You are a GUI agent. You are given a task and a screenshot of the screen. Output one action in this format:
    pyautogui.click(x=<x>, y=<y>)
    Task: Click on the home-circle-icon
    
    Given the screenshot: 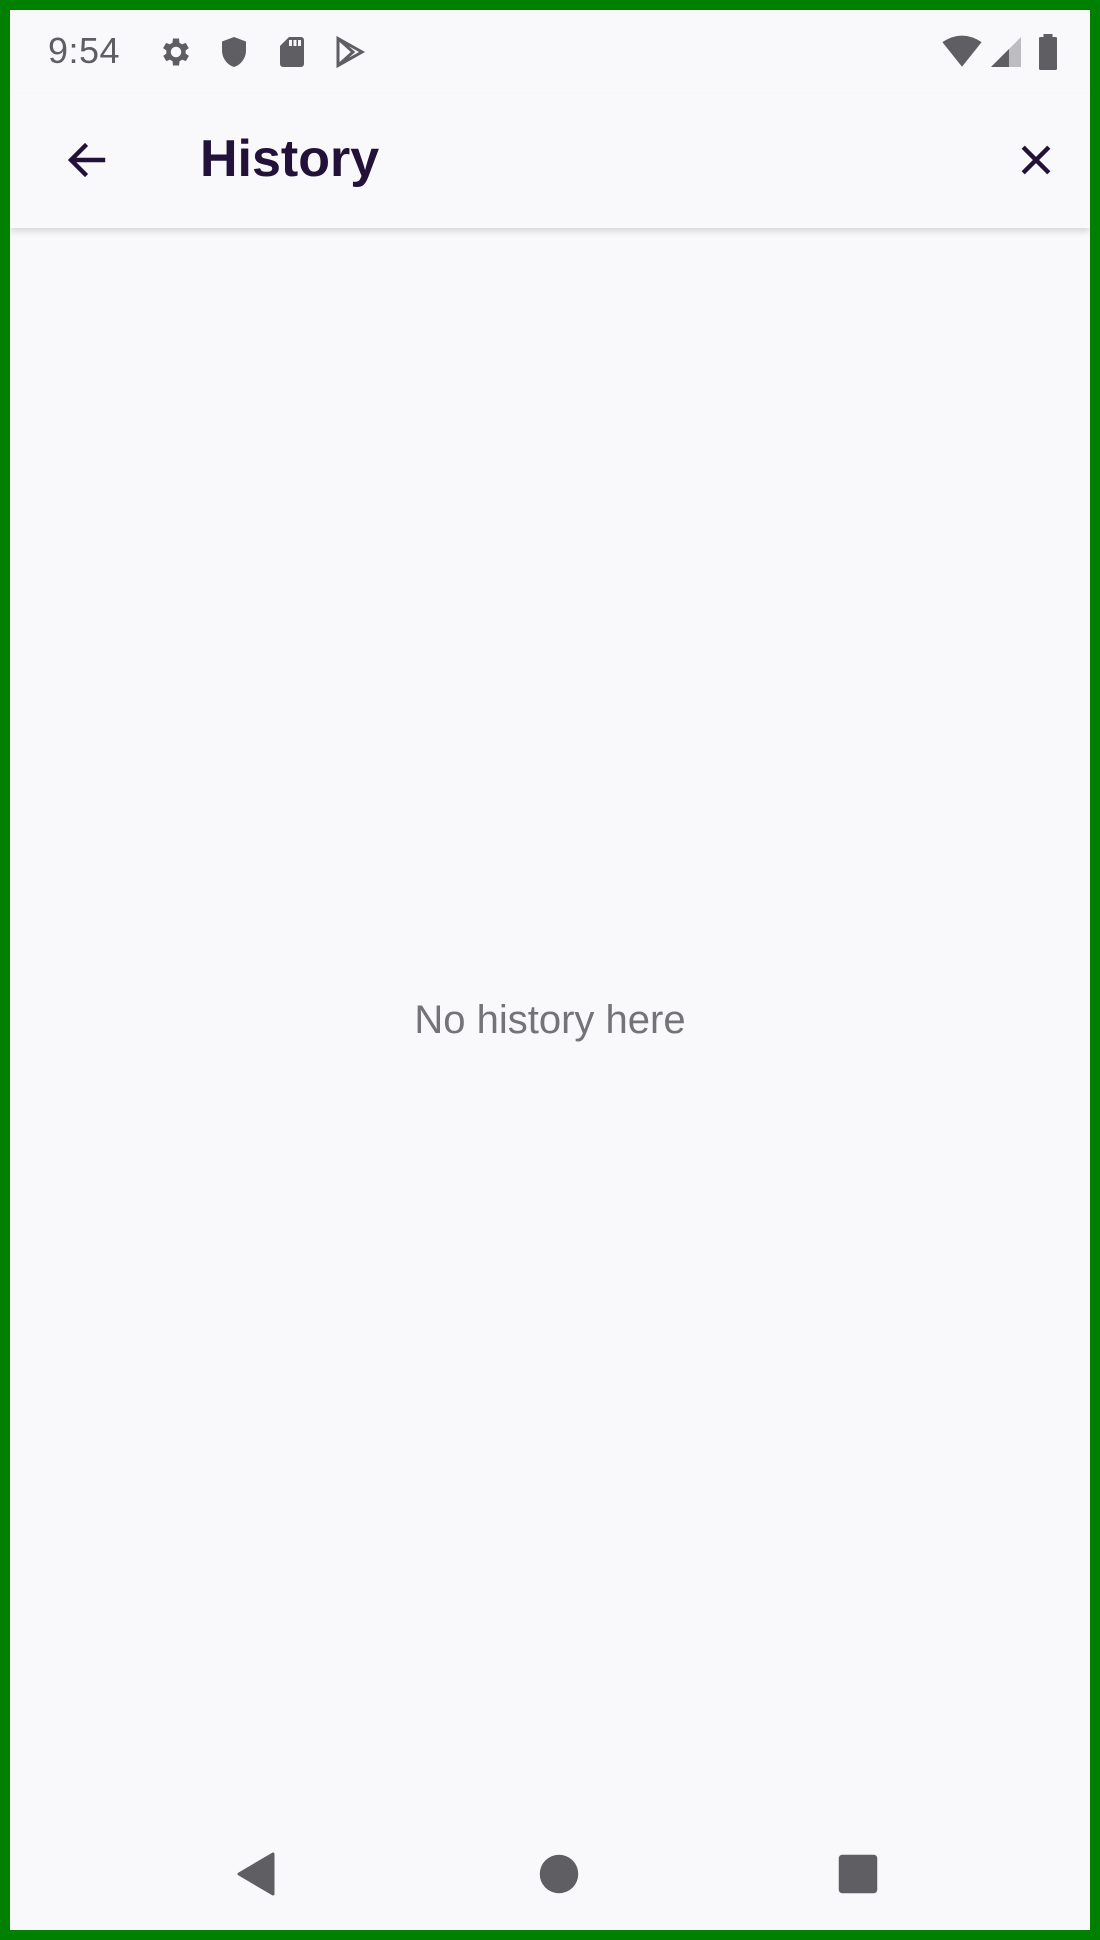 What is the action you would take?
    pyautogui.click(x=559, y=1874)
    